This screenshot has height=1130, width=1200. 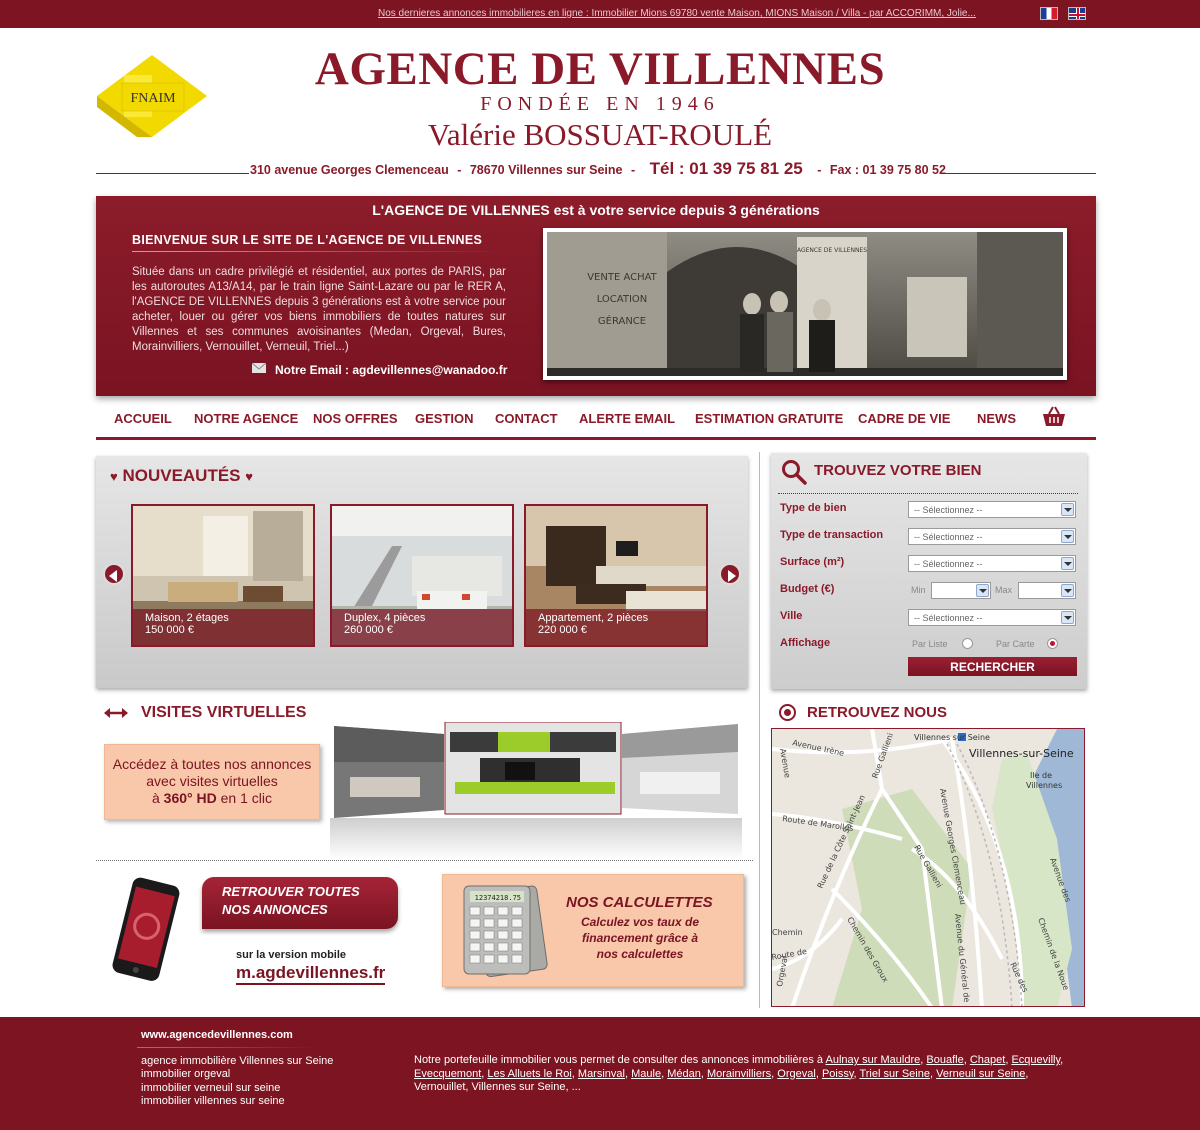 What do you see at coordinates (601, 1074) in the screenshot?
I see `footer-town-link: Marsinval` at bounding box center [601, 1074].